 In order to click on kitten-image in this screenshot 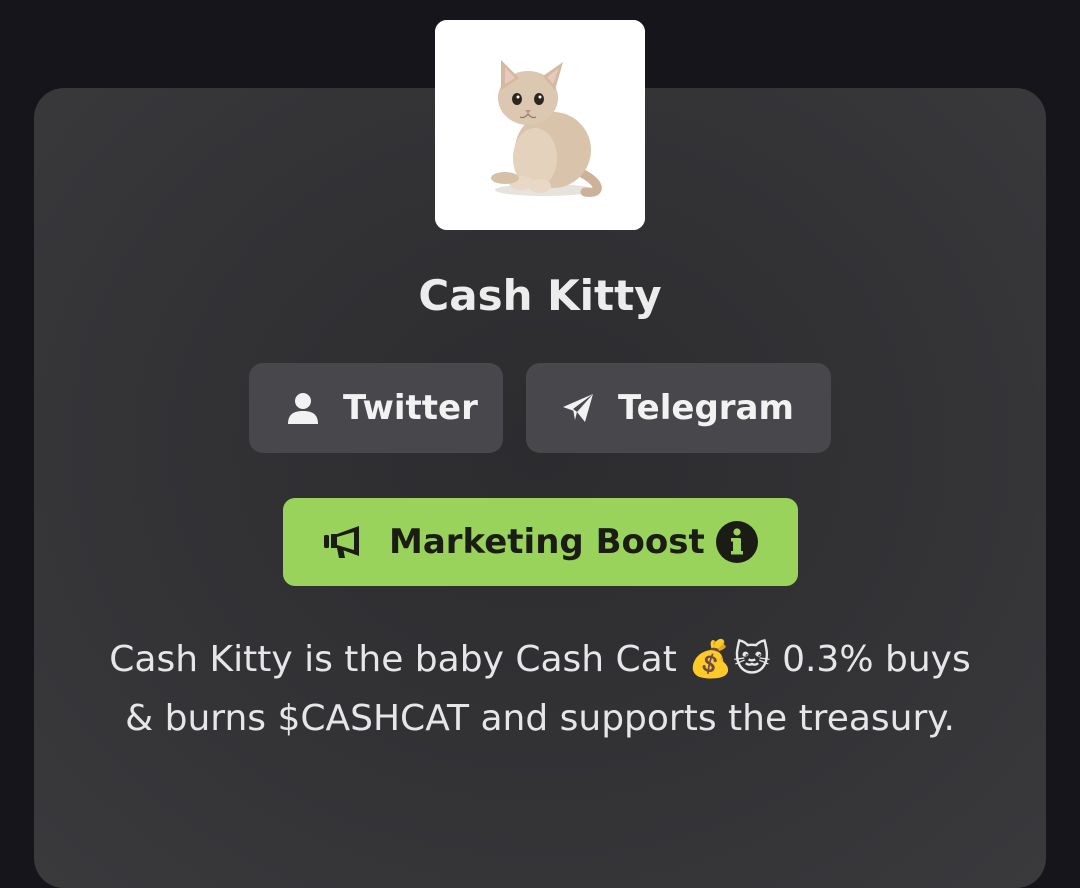, I will do `click(540, 125)`.